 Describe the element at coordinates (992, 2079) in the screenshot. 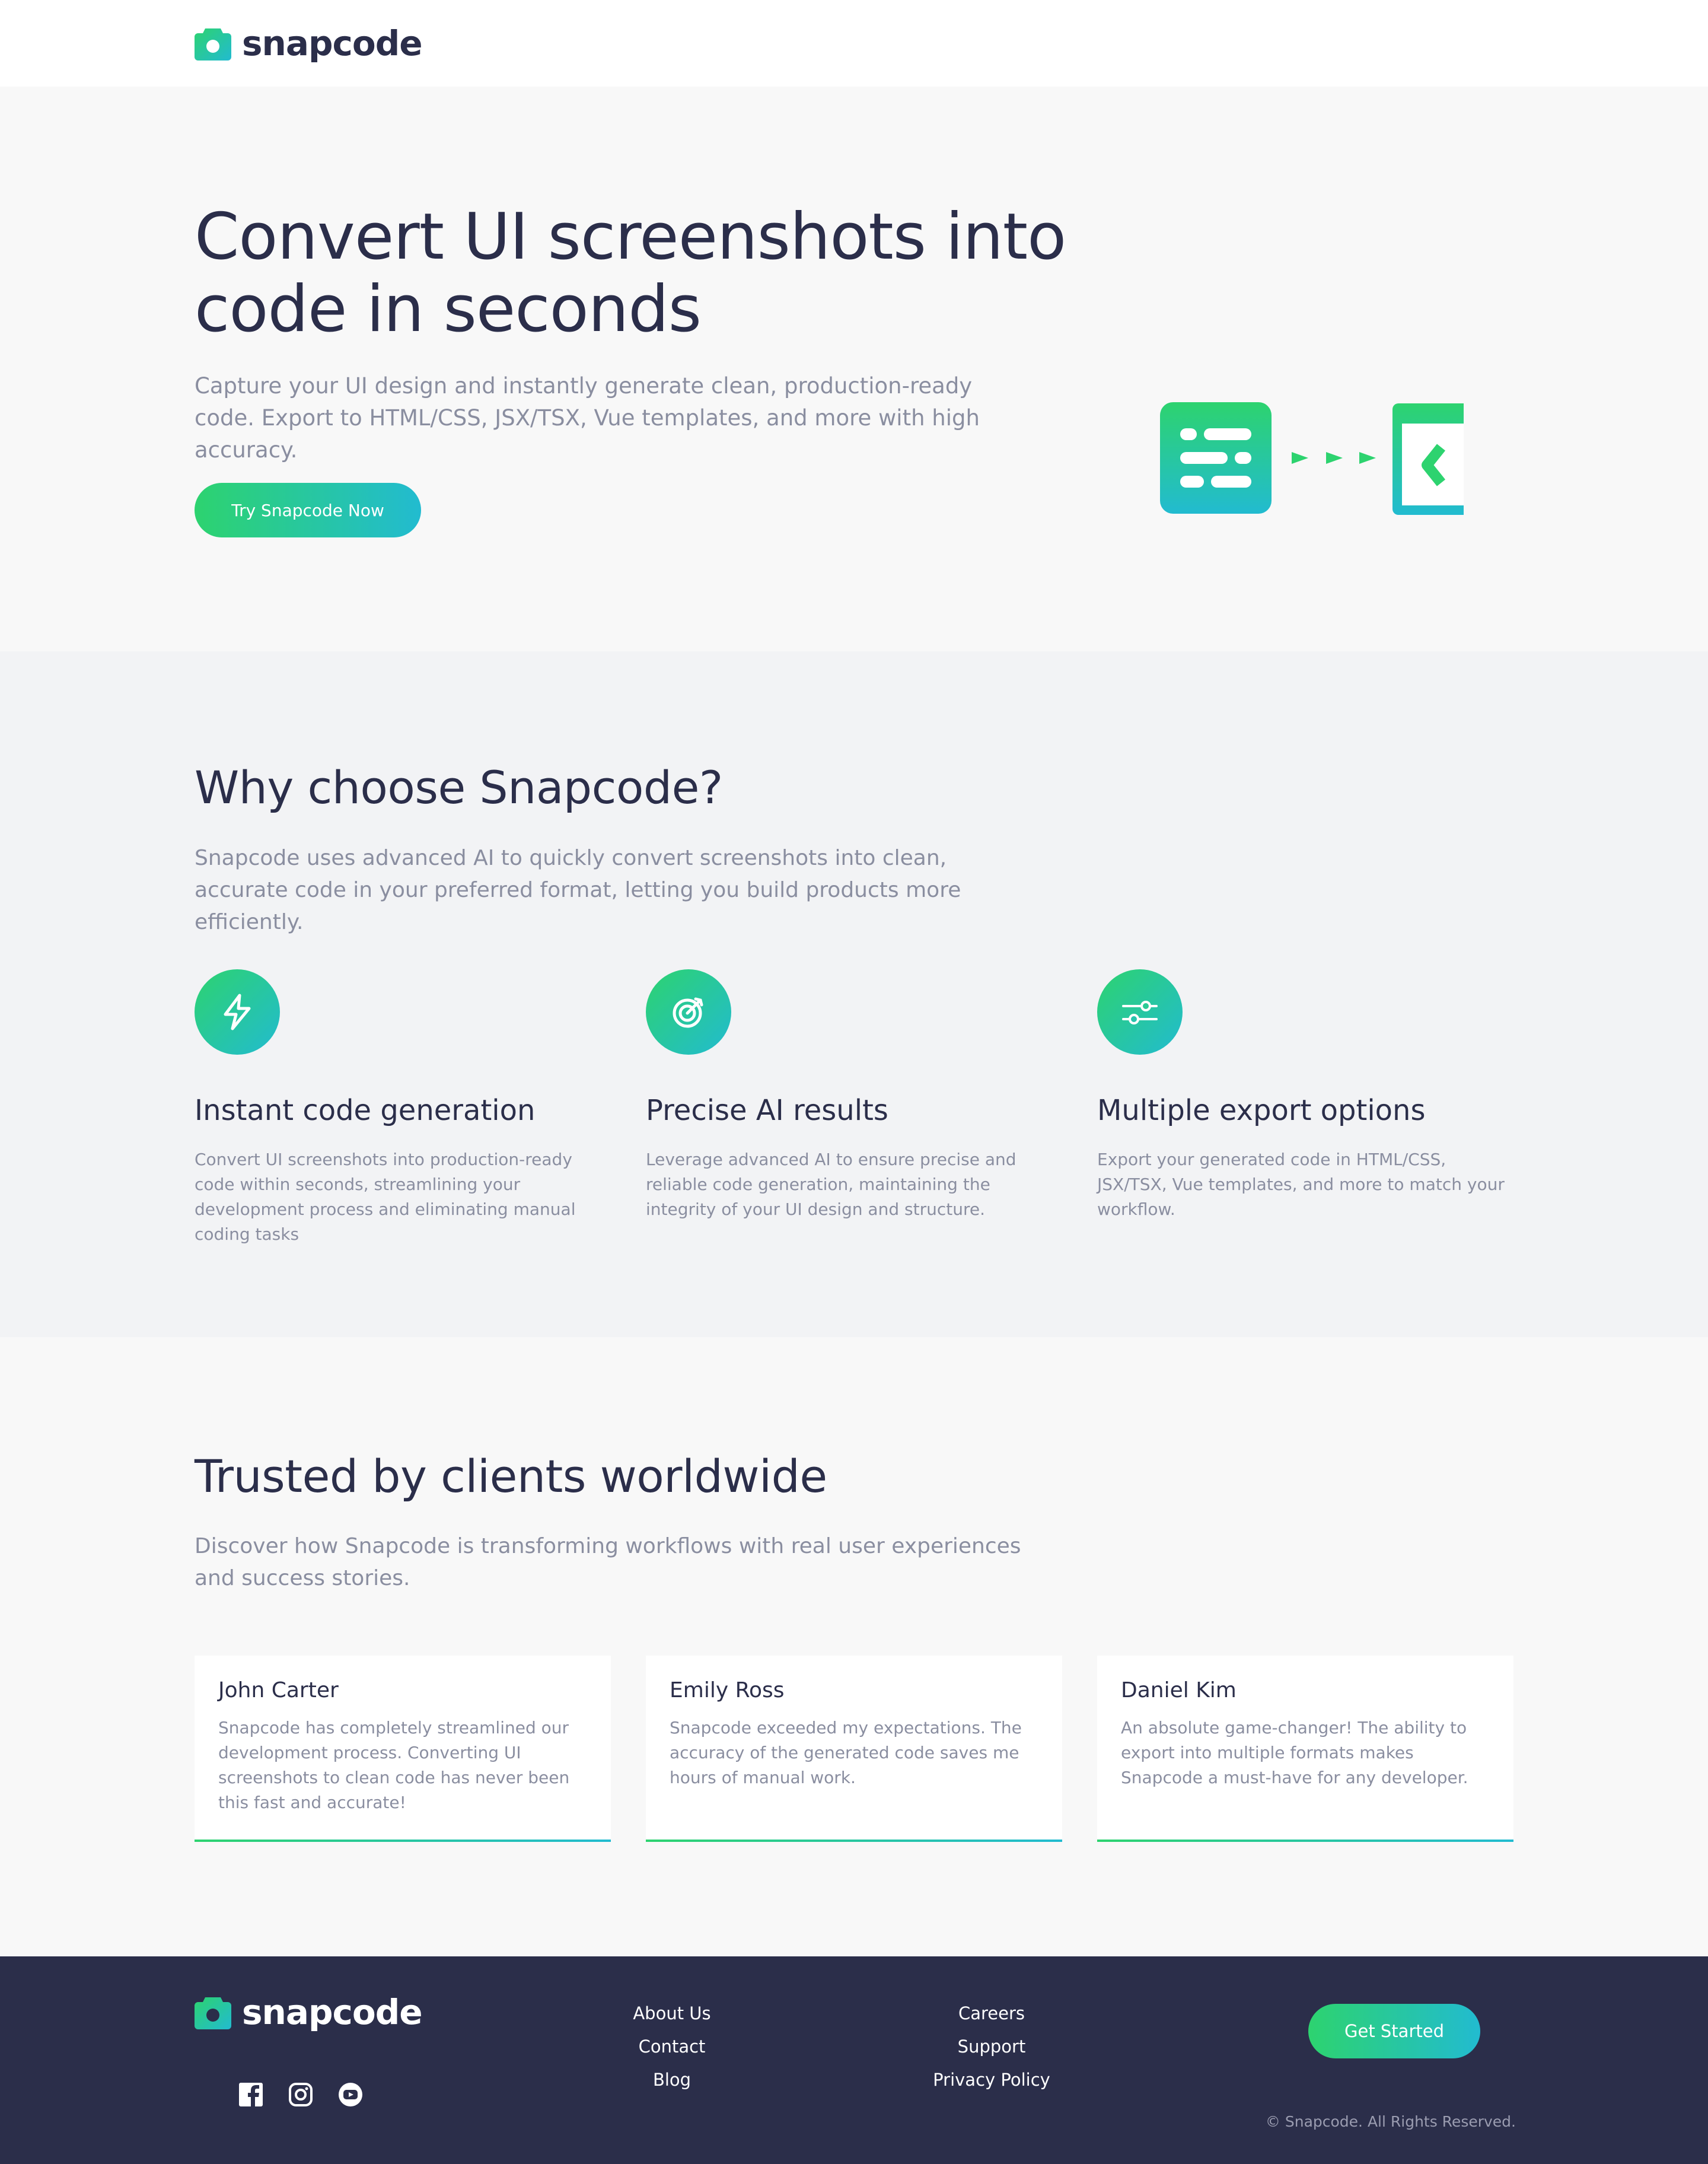

I see `footer-link-privacy-policy: Privacy Policy` at that location.